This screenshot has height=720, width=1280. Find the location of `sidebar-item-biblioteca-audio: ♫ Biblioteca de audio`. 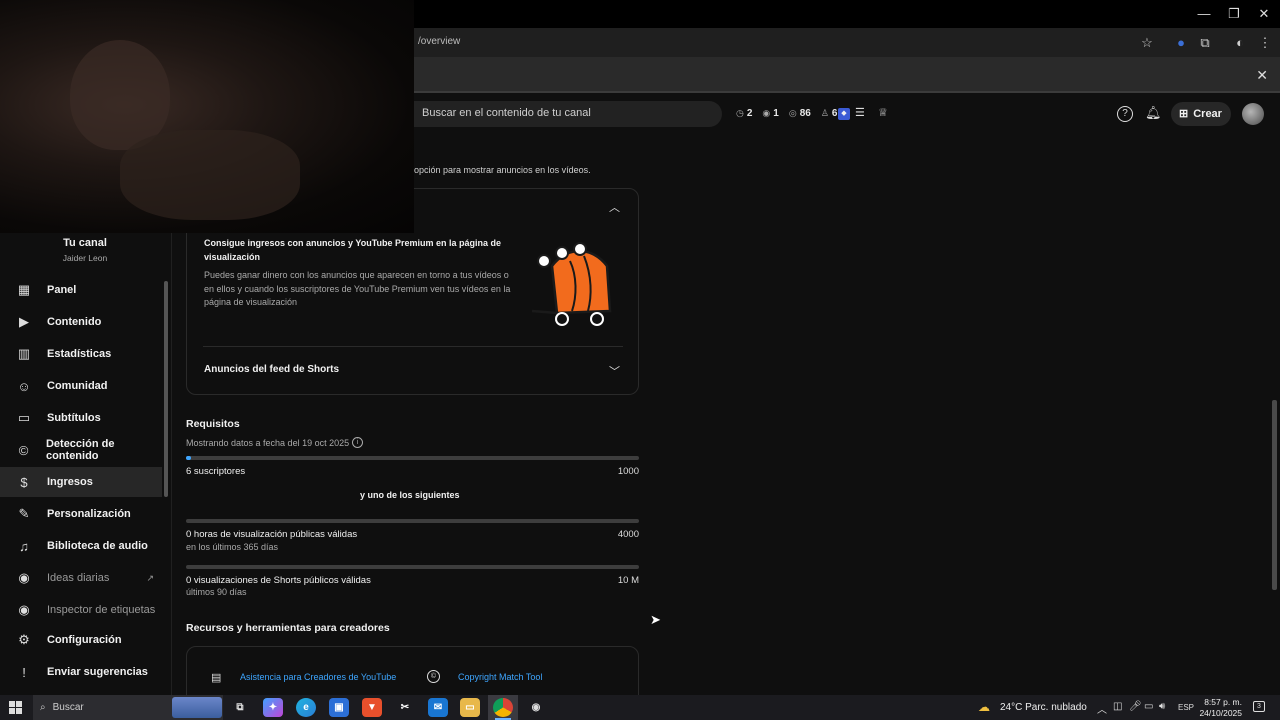

sidebar-item-biblioteca-audio: ♫ Biblioteca de audio is located at coordinates (81, 546).